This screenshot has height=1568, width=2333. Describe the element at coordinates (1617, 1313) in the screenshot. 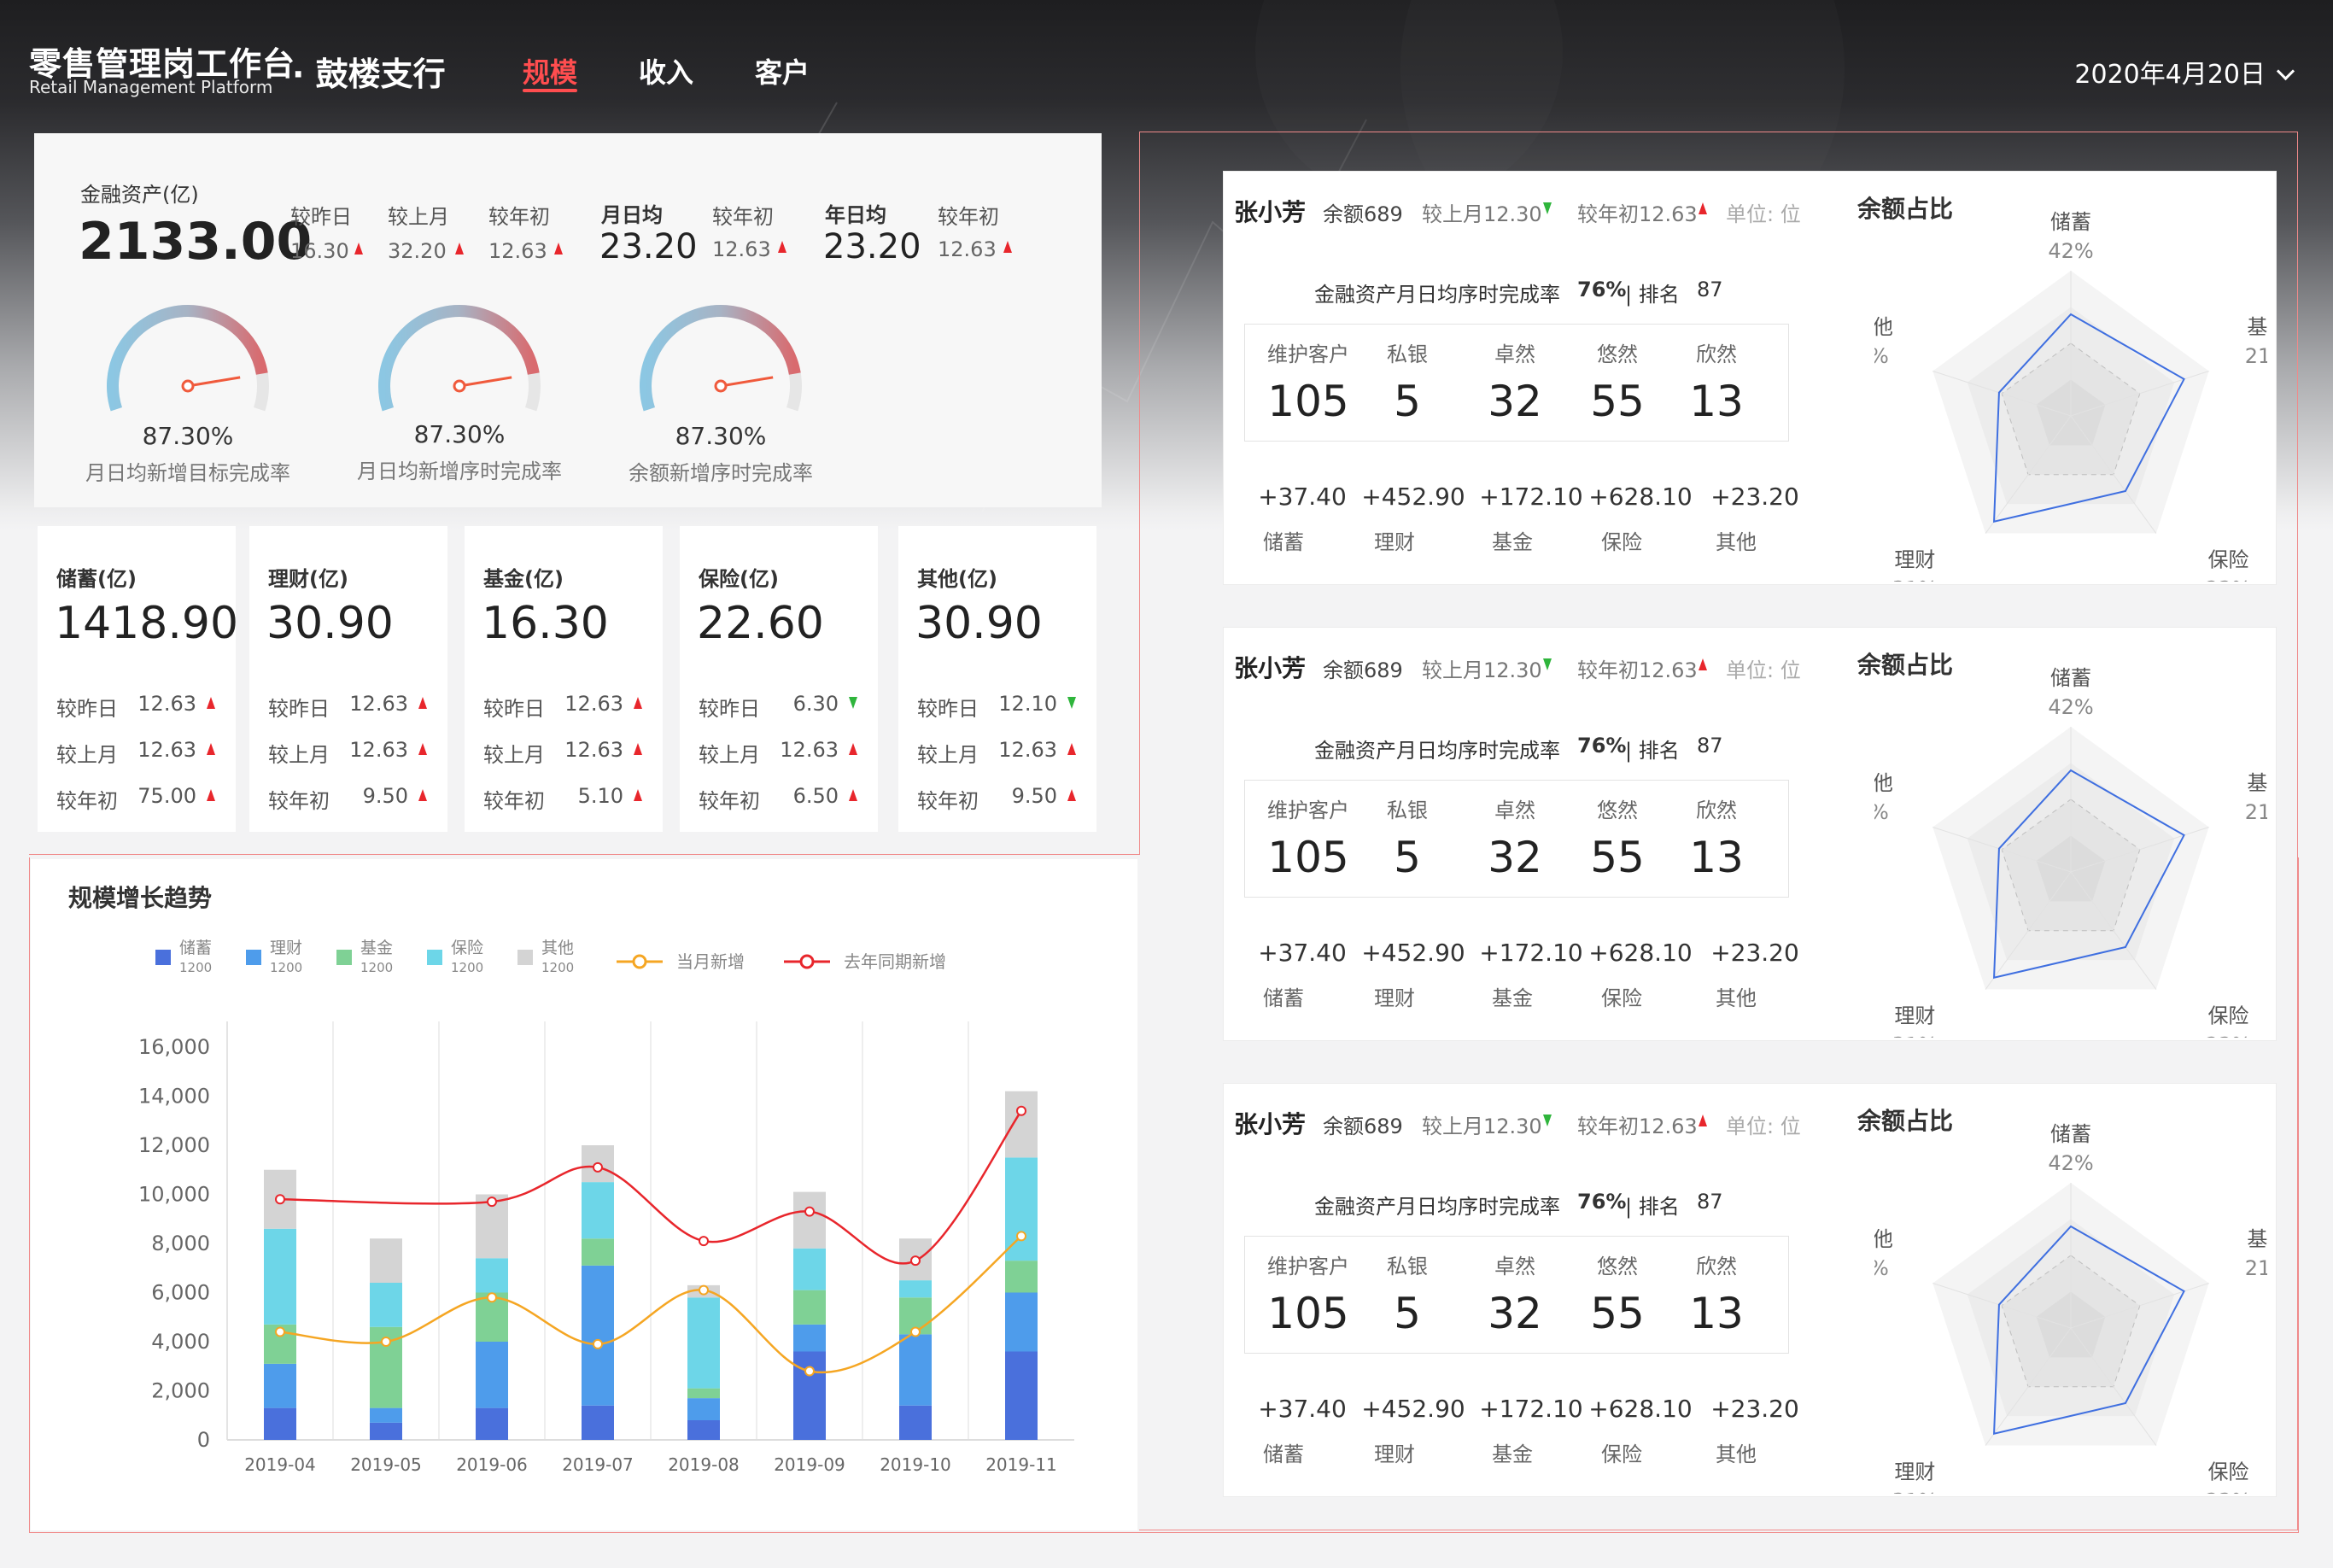

I see `stat-value: 55` at that location.